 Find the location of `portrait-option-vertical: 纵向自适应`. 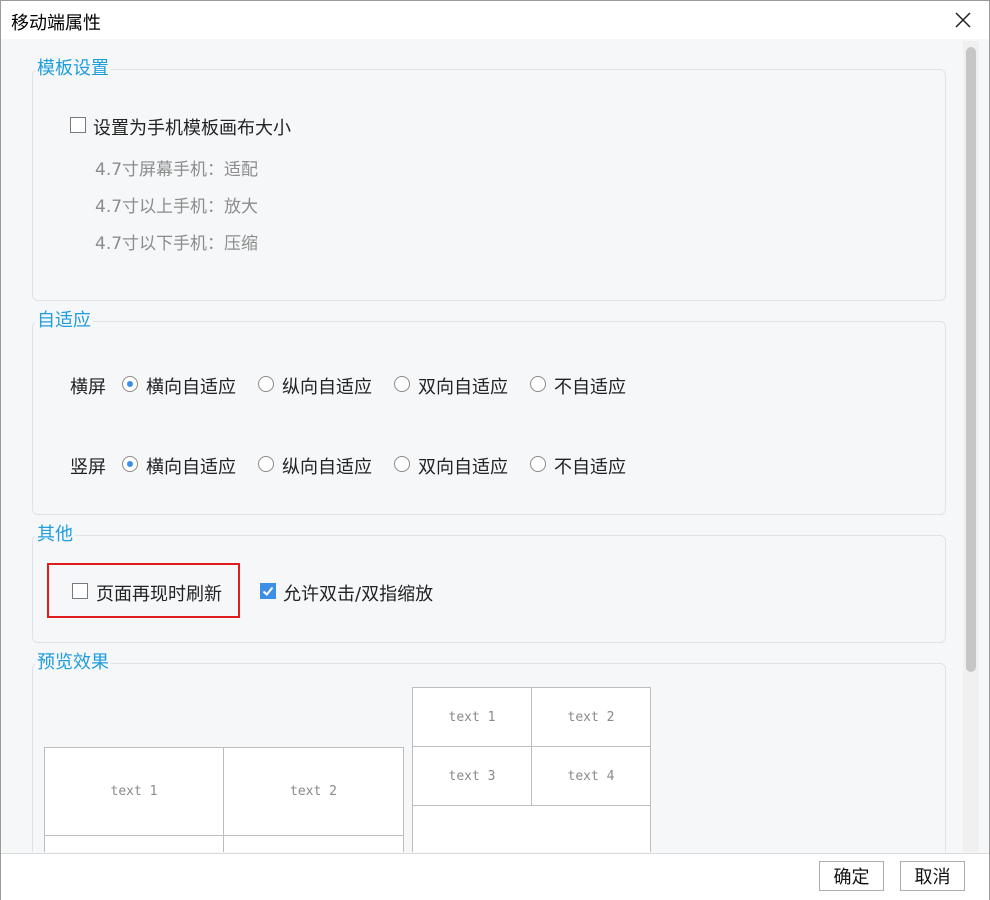

portrait-option-vertical: 纵向自适应 is located at coordinates (327, 466).